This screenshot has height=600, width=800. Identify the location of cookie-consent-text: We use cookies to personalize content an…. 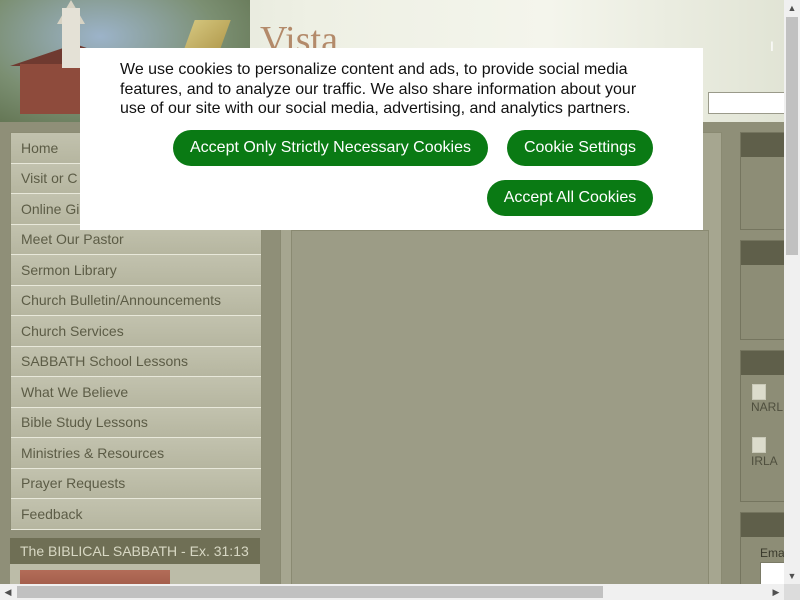
(378, 89).